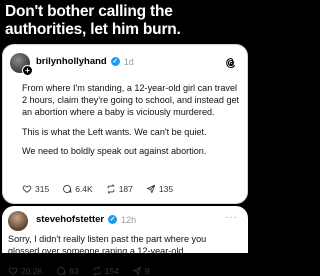  What do you see at coordinates (70, 219) in the screenshot?
I see `reply-handle: stevehofstetter` at bounding box center [70, 219].